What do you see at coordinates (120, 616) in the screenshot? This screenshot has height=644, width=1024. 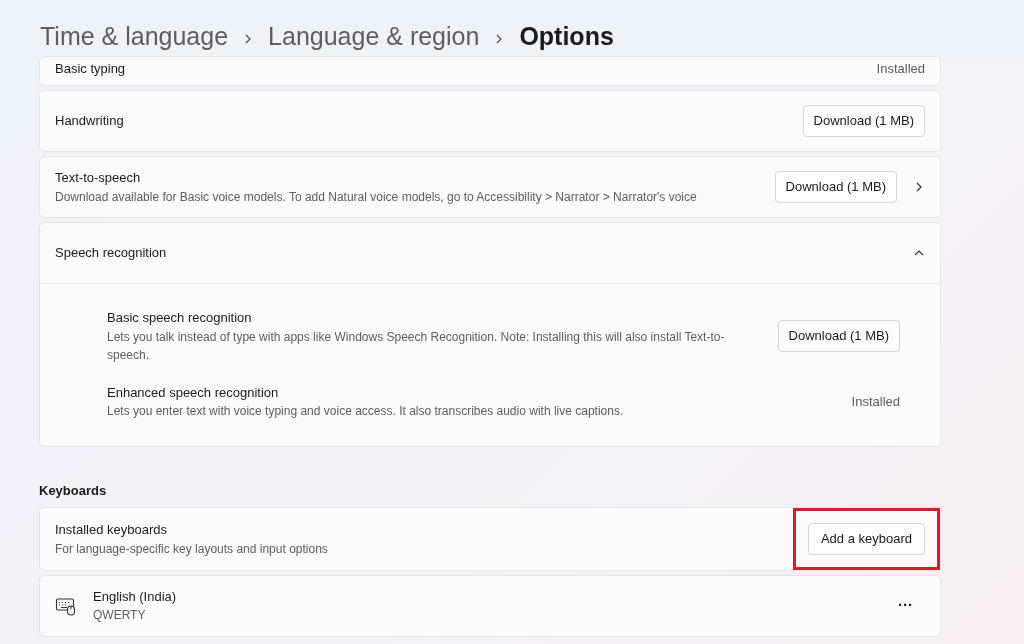 I see `keyboard-layout: QWERTY` at bounding box center [120, 616].